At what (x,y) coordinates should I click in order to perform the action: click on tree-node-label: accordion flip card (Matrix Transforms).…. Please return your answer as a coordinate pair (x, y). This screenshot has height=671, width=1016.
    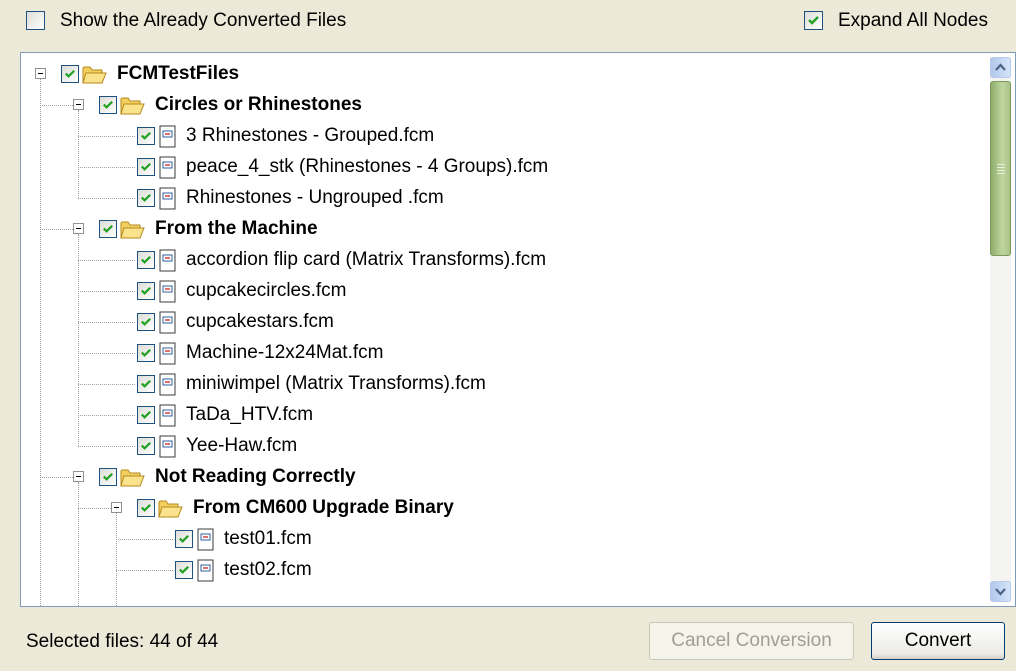
    Looking at the image, I should click on (366, 259).